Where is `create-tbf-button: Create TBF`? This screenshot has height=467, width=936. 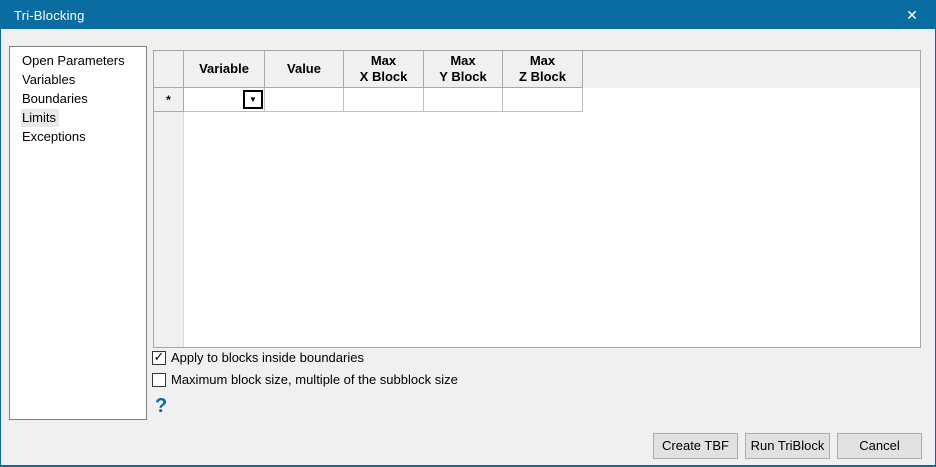
create-tbf-button: Create TBF is located at coordinates (695, 446).